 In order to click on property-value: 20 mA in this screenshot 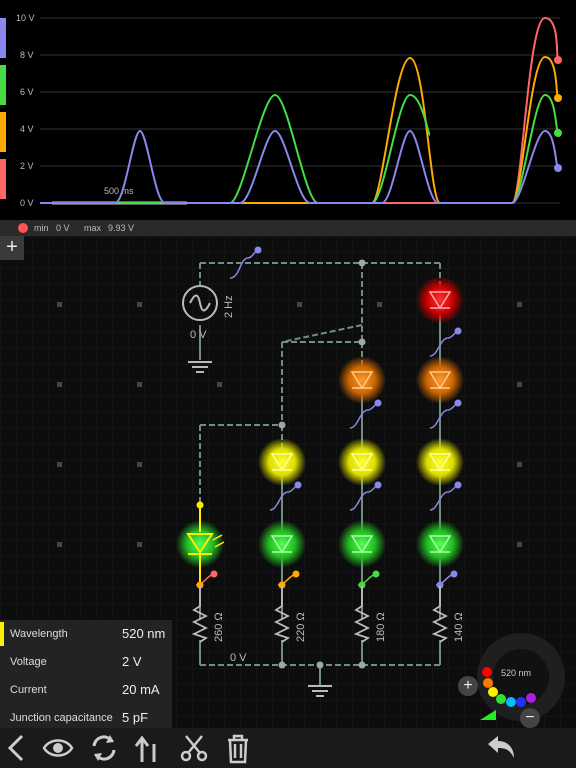, I will do `click(141, 689)`.